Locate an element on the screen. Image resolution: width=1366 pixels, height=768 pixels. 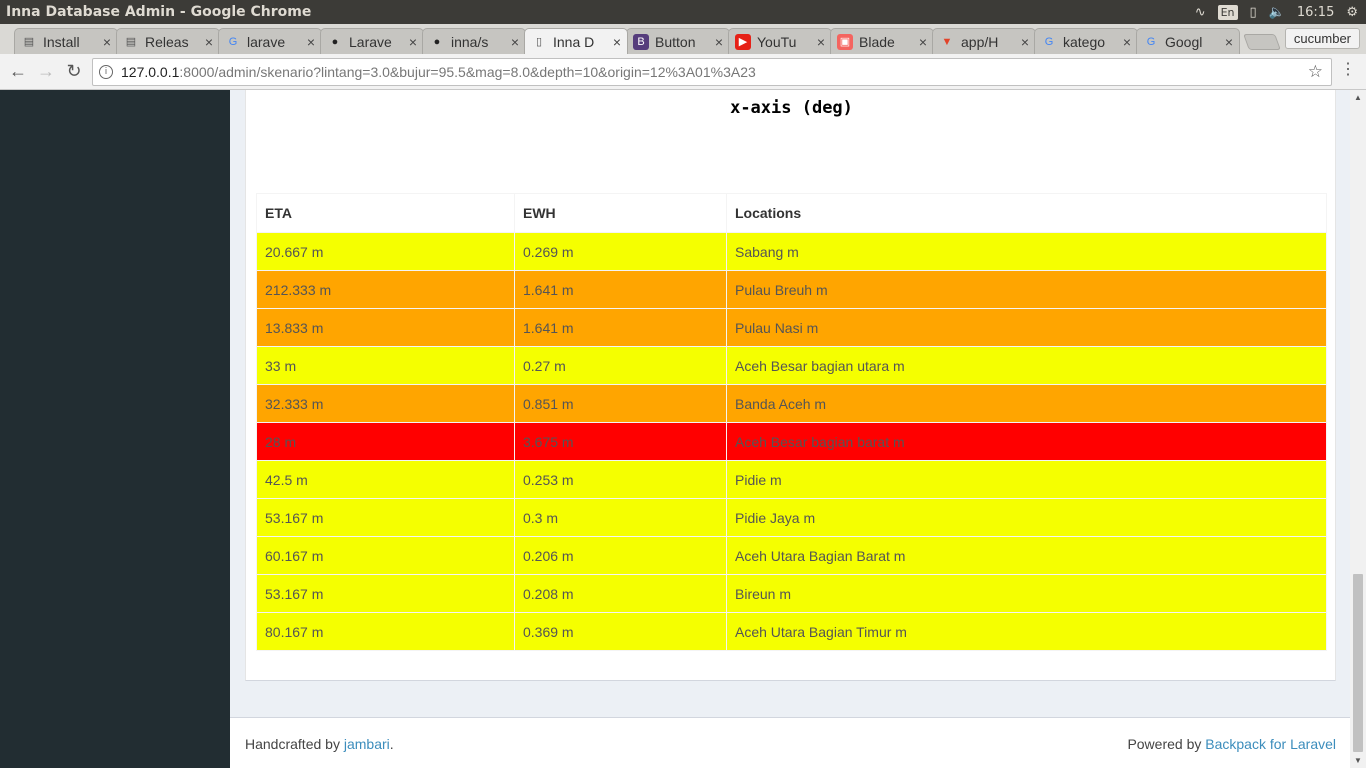
eta-cell: 32.333 m is located at coordinates (385, 403).